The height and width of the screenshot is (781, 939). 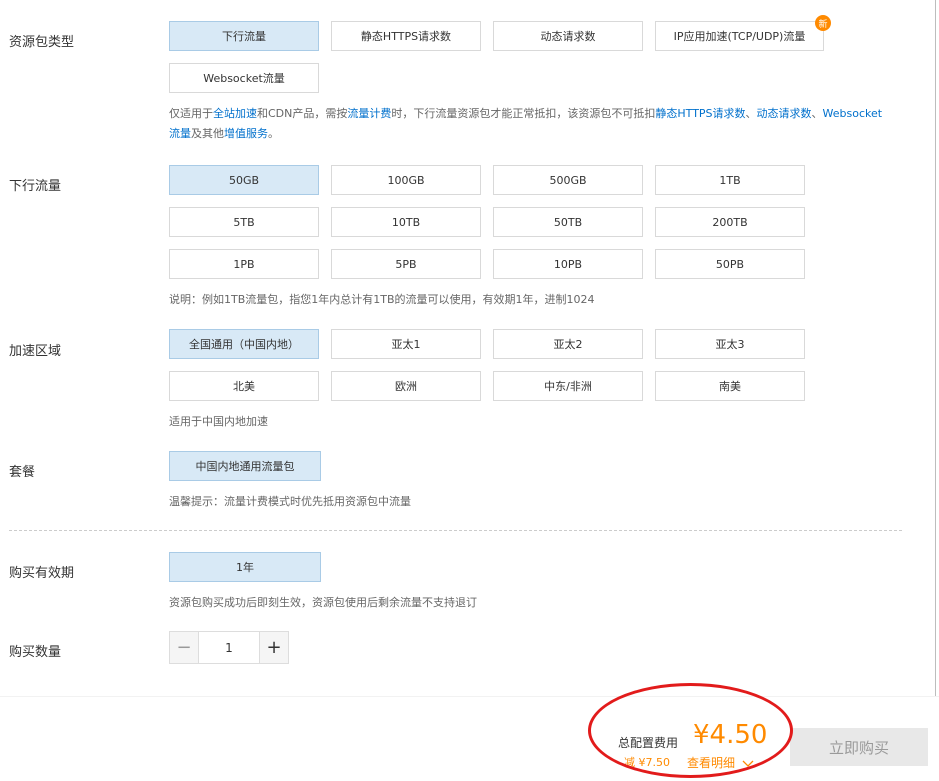 What do you see at coordinates (244, 264) in the screenshot?
I see `traffic-option-1pb: 1PB` at bounding box center [244, 264].